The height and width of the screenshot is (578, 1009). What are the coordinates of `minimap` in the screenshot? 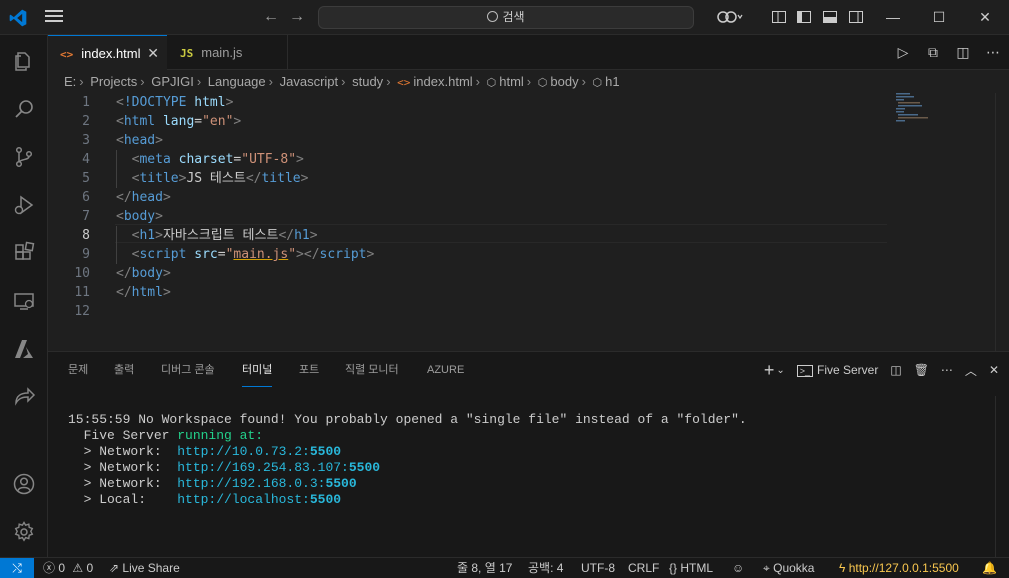 It's located at (916, 108).